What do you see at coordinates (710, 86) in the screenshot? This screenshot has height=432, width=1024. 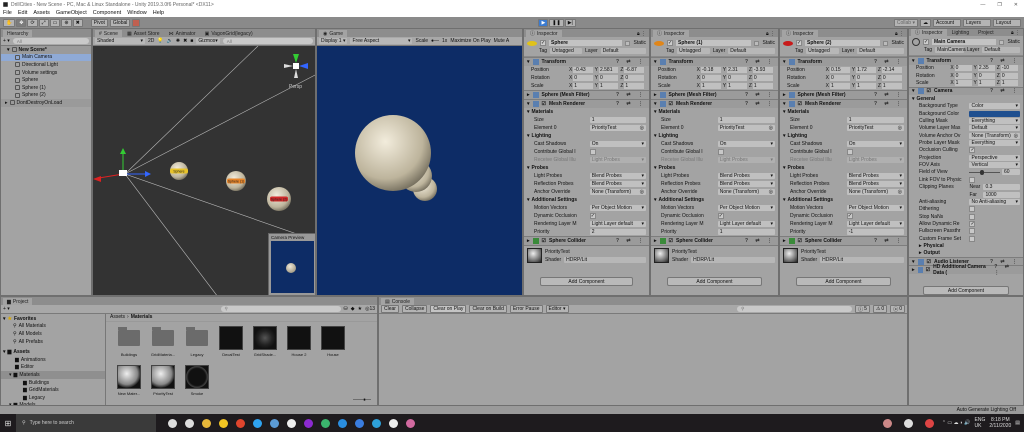 I see `axis-x-input: 1` at bounding box center [710, 86].